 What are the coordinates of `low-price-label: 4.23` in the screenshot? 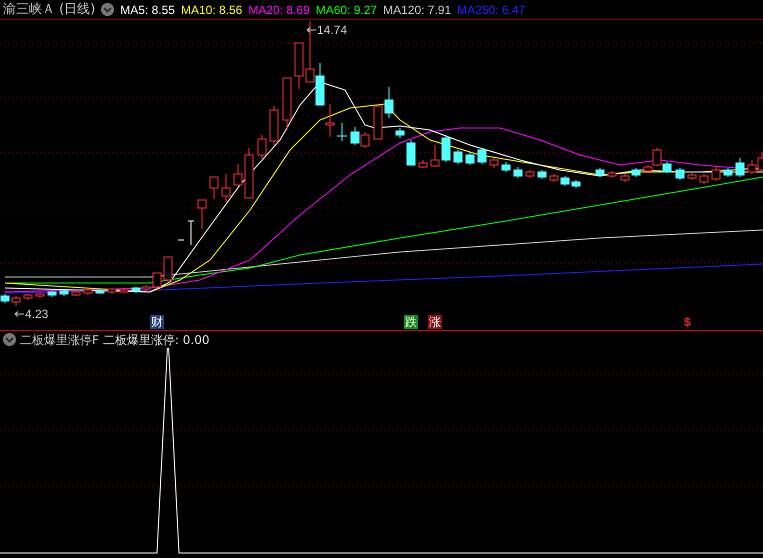 It's located at (36, 314).